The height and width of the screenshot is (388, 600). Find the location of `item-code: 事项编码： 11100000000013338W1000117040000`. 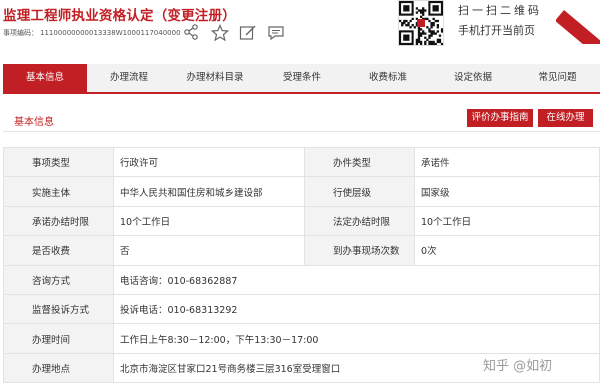

item-code: 事项编码： 11100000000013338W1000117040000 is located at coordinates (92, 33).